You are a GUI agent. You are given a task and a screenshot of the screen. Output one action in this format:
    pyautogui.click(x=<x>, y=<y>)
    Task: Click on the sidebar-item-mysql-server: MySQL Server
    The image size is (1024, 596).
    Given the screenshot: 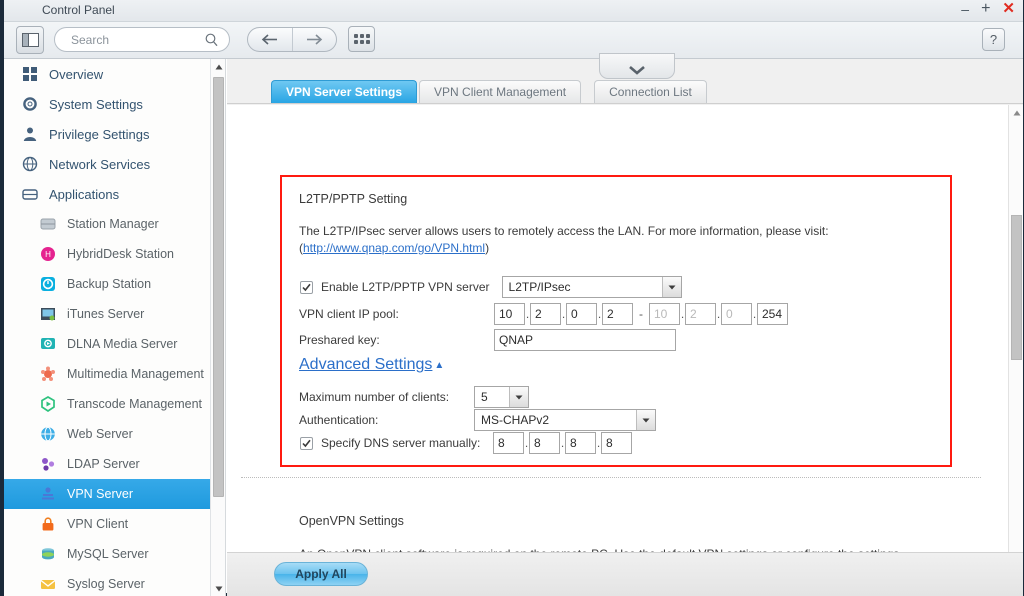 What is the action you would take?
    pyautogui.click(x=114, y=554)
    